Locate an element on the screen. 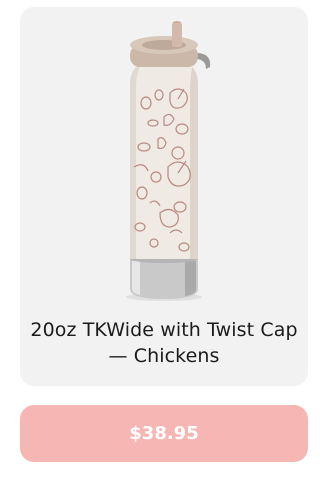 The height and width of the screenshot is (500, 320). product-title: 20oz TKWide with Twist Cap — Chickens is located at coordinates (164, 343).